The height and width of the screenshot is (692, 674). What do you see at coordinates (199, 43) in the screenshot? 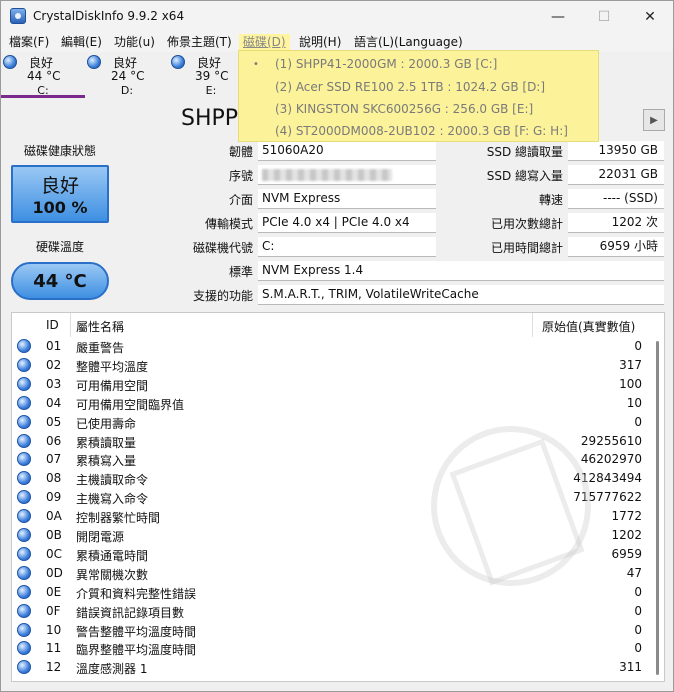
I see `menu-theme: 佈景主題(T)` at bounding box center [199, 43].